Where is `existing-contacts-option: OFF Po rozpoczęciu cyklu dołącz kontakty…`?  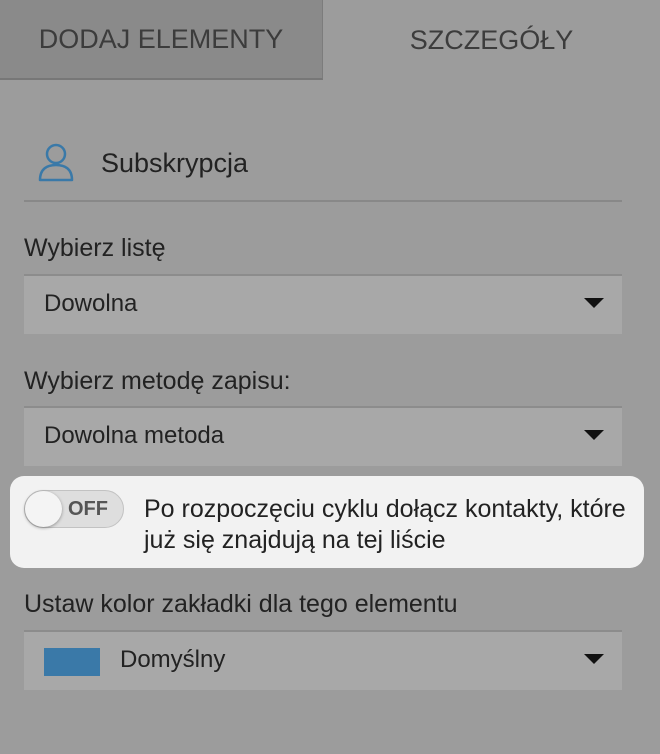
existing-contacts-option: OFF Po rozpoczęciu cyklu dołącz kontakty… is located at coordinates (327, 522).